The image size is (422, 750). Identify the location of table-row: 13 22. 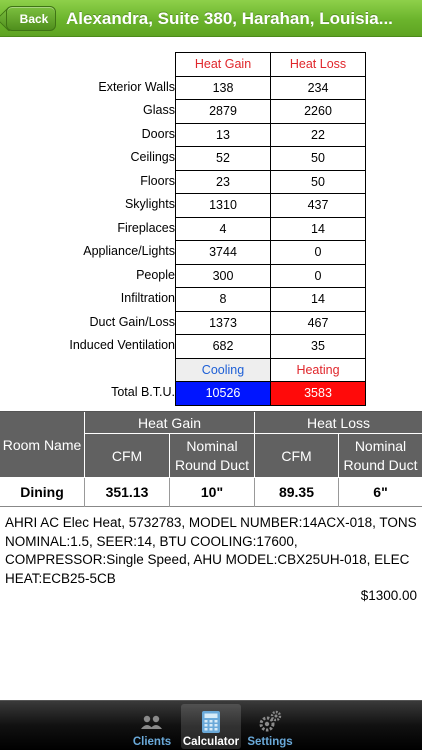
(271, 135).